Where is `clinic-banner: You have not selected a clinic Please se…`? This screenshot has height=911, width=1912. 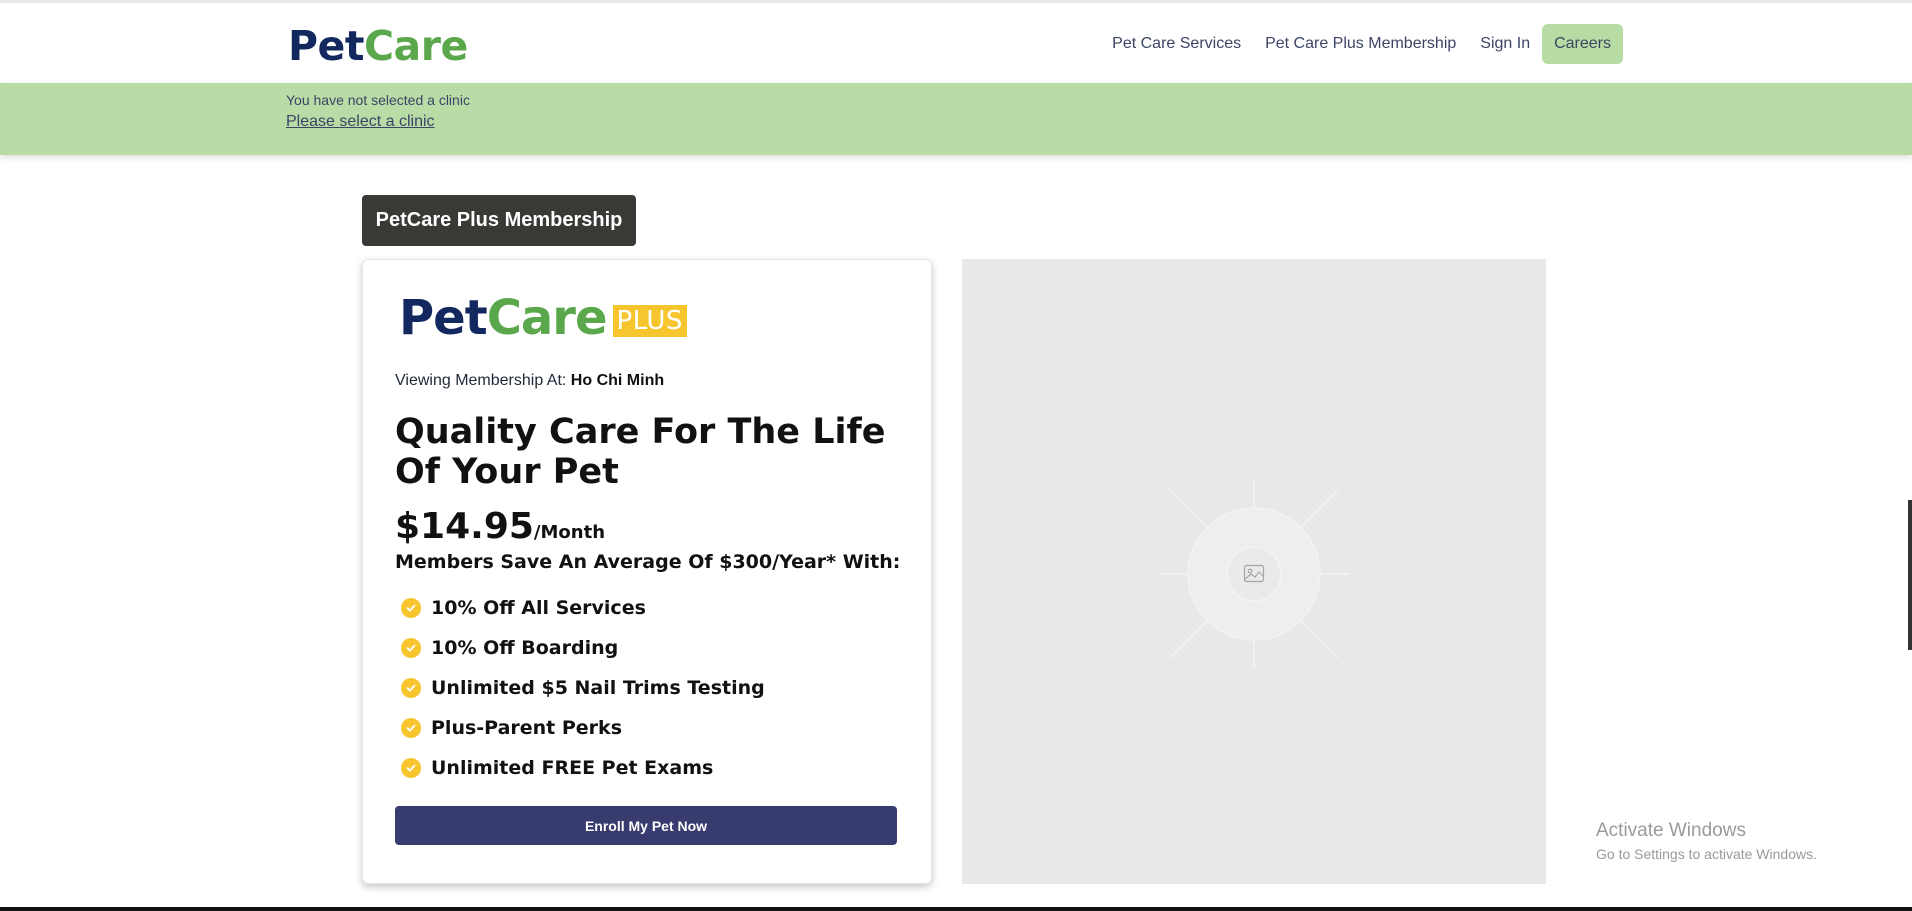
clinic-banner: You have not selected a clinic Please se… is located at coordinates (956, 119).